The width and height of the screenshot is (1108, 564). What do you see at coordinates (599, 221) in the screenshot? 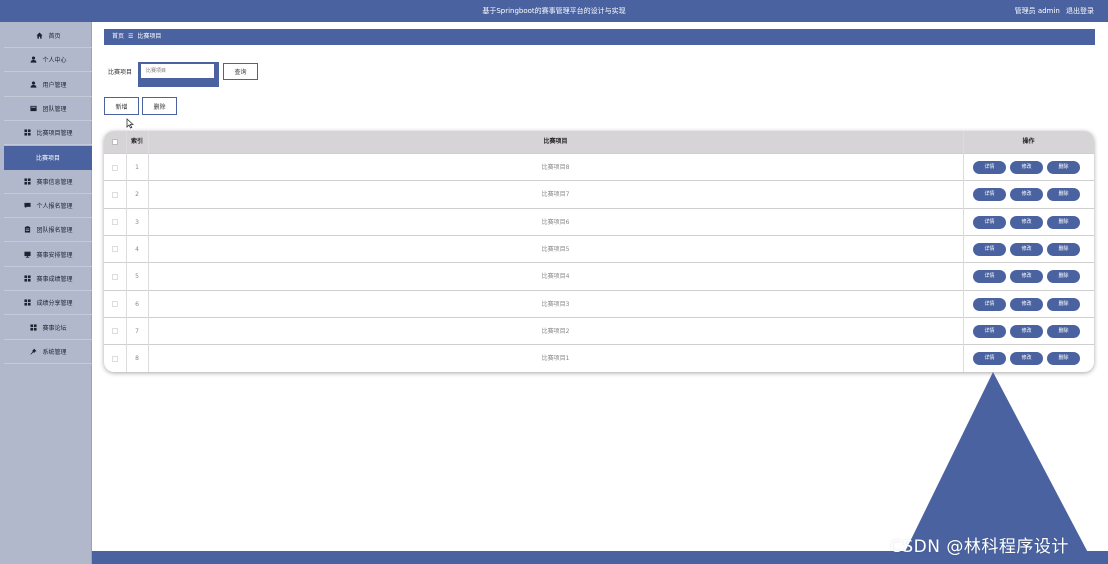
I see `table-row: 3 比赛项目6 详情 修改 删除` at bounding box center [599, 221].